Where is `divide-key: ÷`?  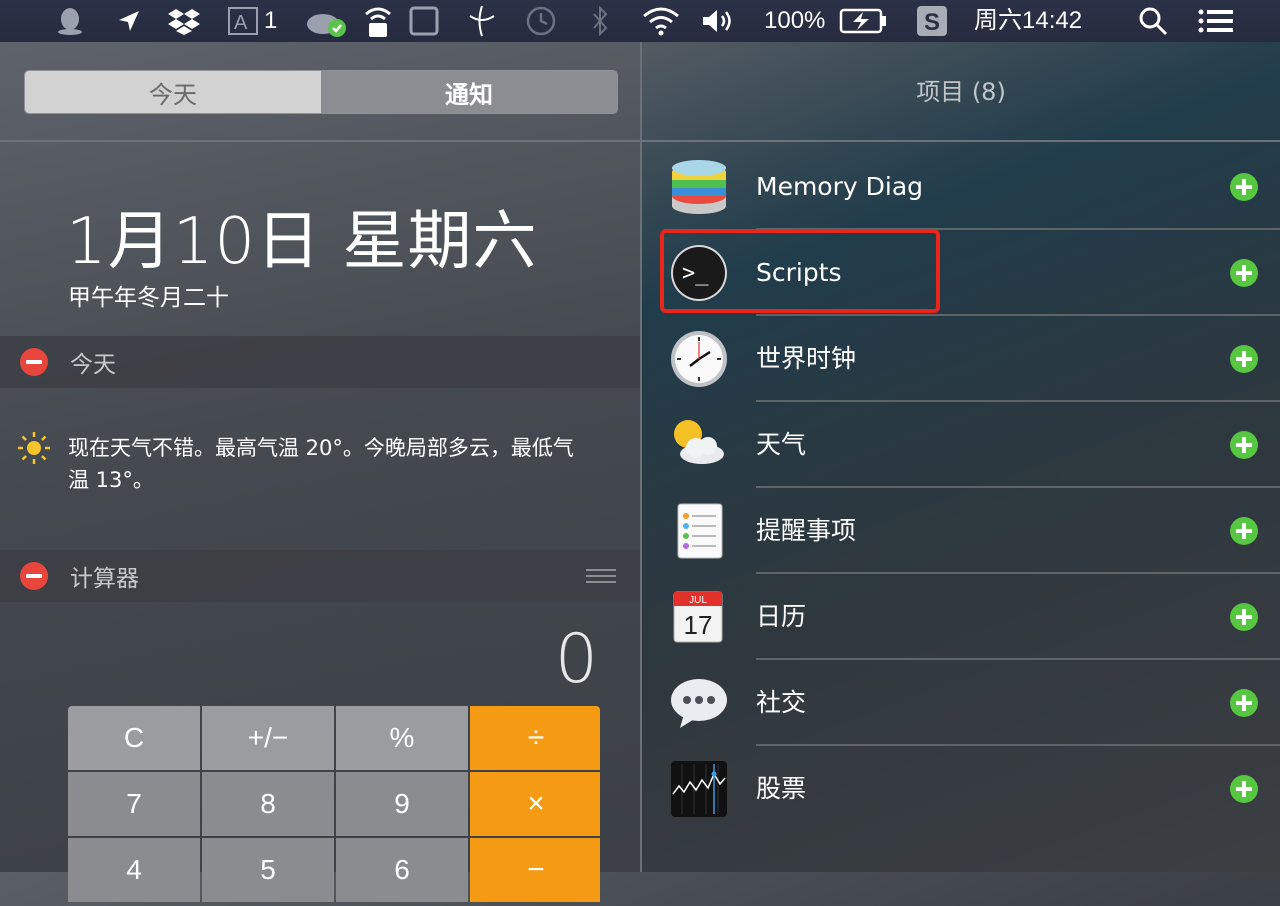 divide-key: ÷ is located at coordinates (535, 738).